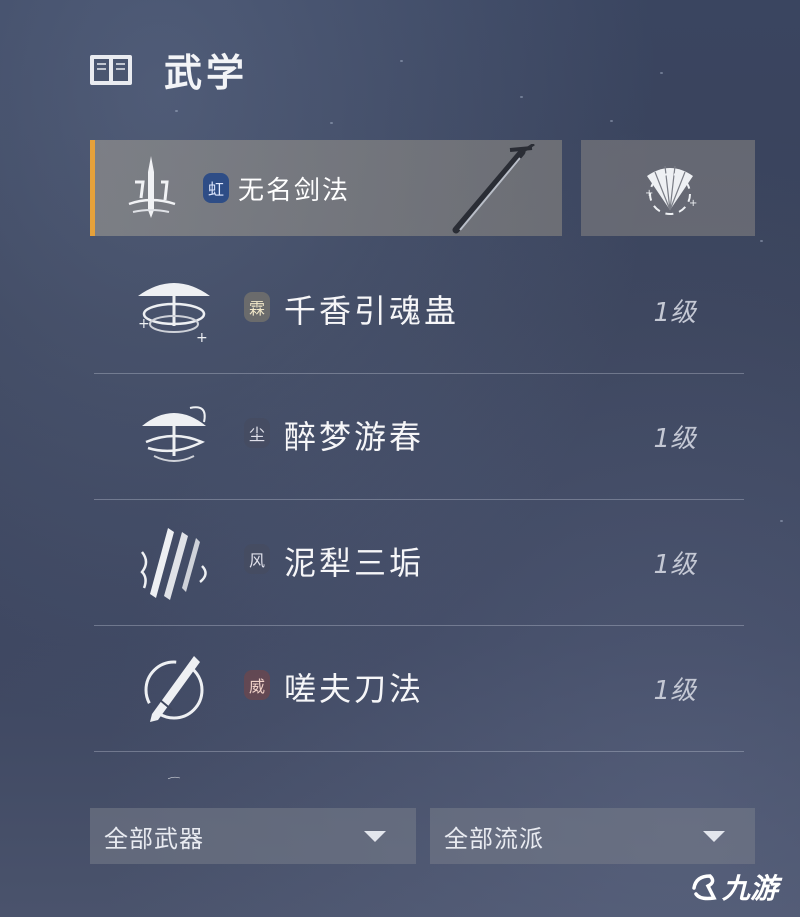  I want to click on skill-name: 泥犁三垢, so click(354, 563).